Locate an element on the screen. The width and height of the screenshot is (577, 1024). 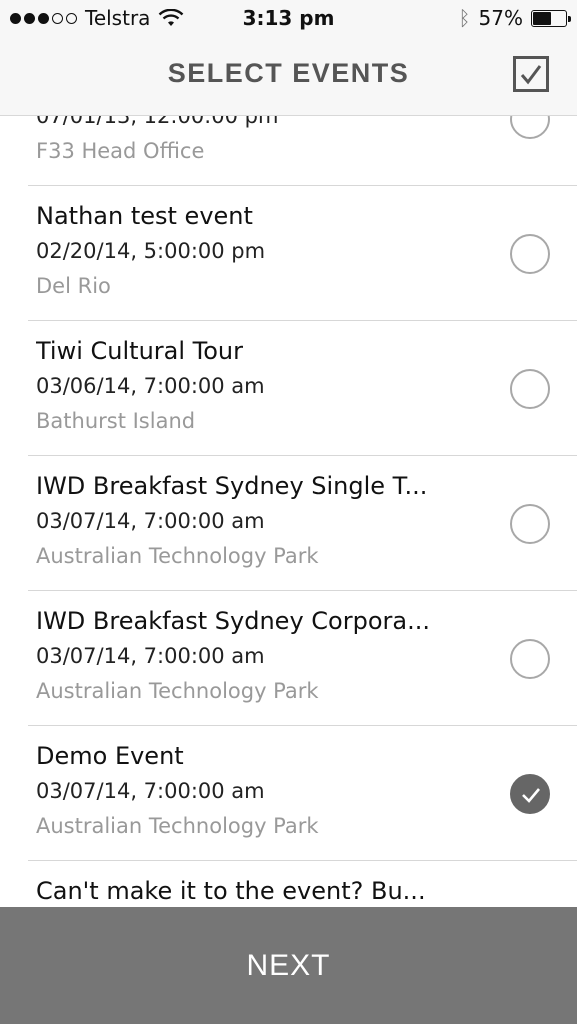
event-name: Demo Event is located at coordinates (110, 756).